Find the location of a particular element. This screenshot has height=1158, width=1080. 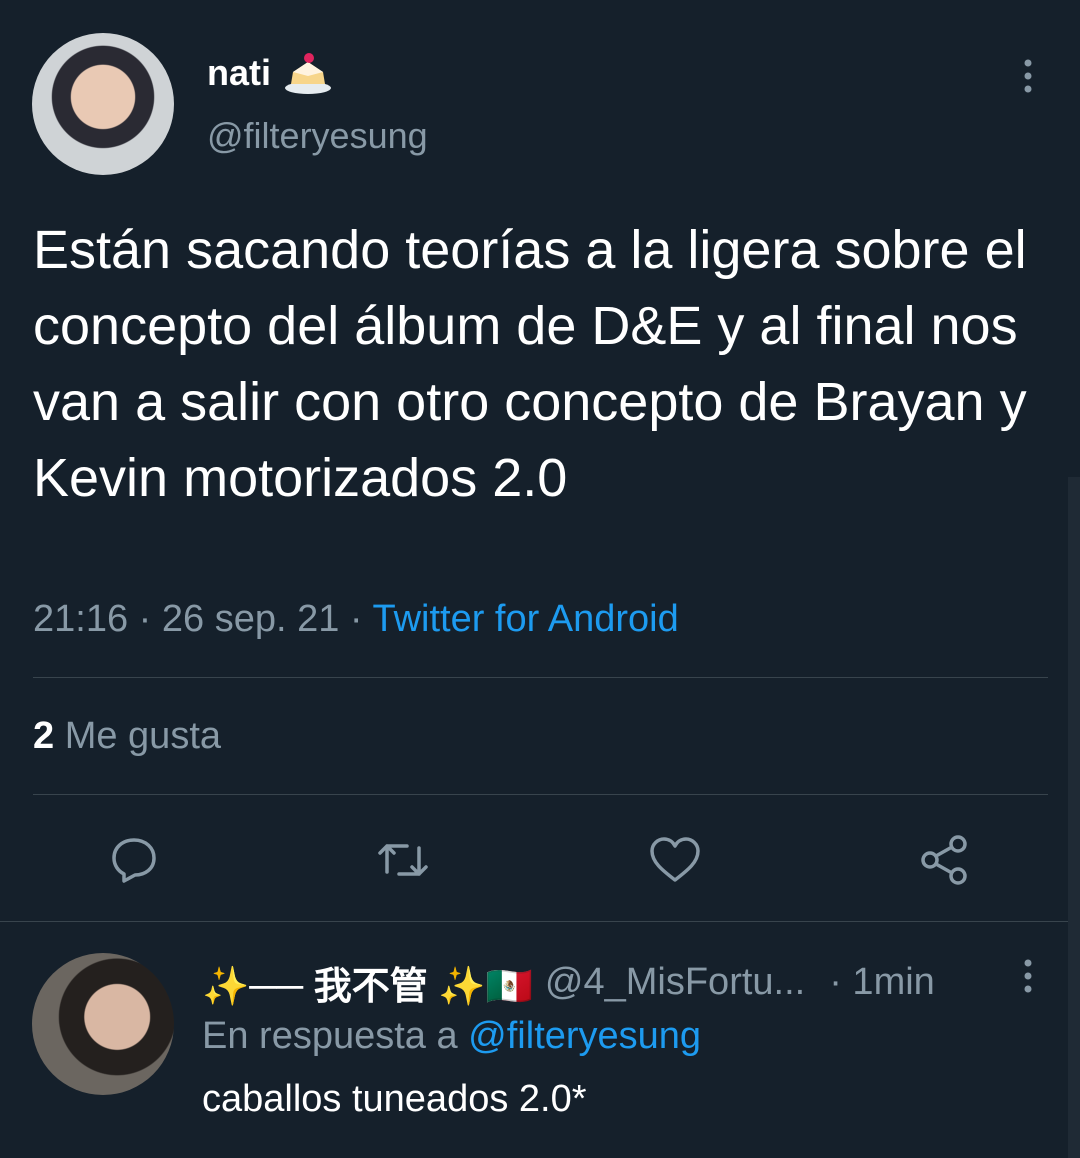

author-name: nati is located at coordinates (270, 73).